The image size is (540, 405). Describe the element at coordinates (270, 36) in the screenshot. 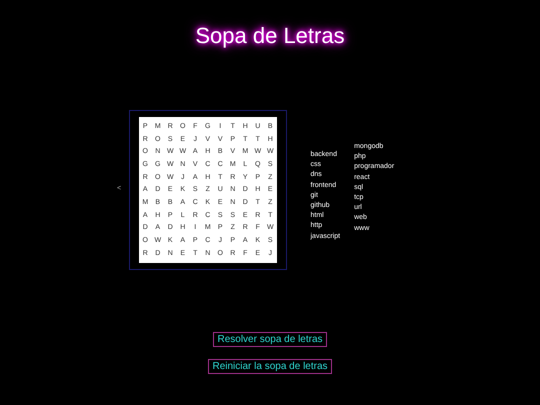

I see `page-title: Sopa de Letras` at that location.